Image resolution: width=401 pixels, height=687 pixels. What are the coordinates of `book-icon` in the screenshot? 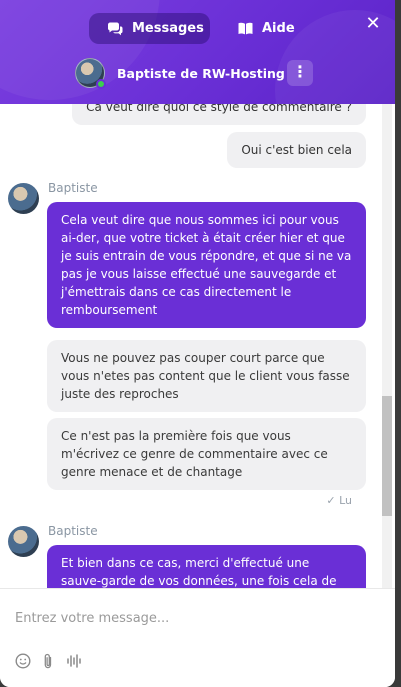 It's located at (245, 28).